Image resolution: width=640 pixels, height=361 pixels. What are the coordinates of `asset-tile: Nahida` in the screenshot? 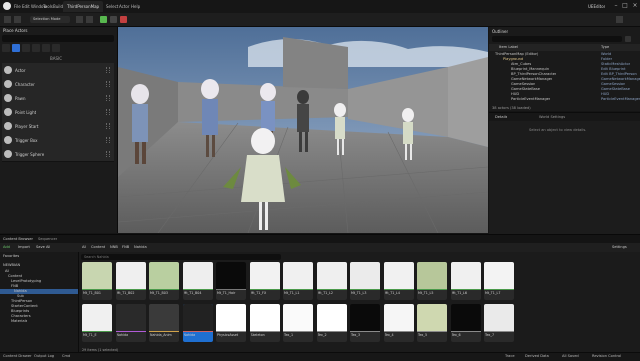 It's located at (130, 323).